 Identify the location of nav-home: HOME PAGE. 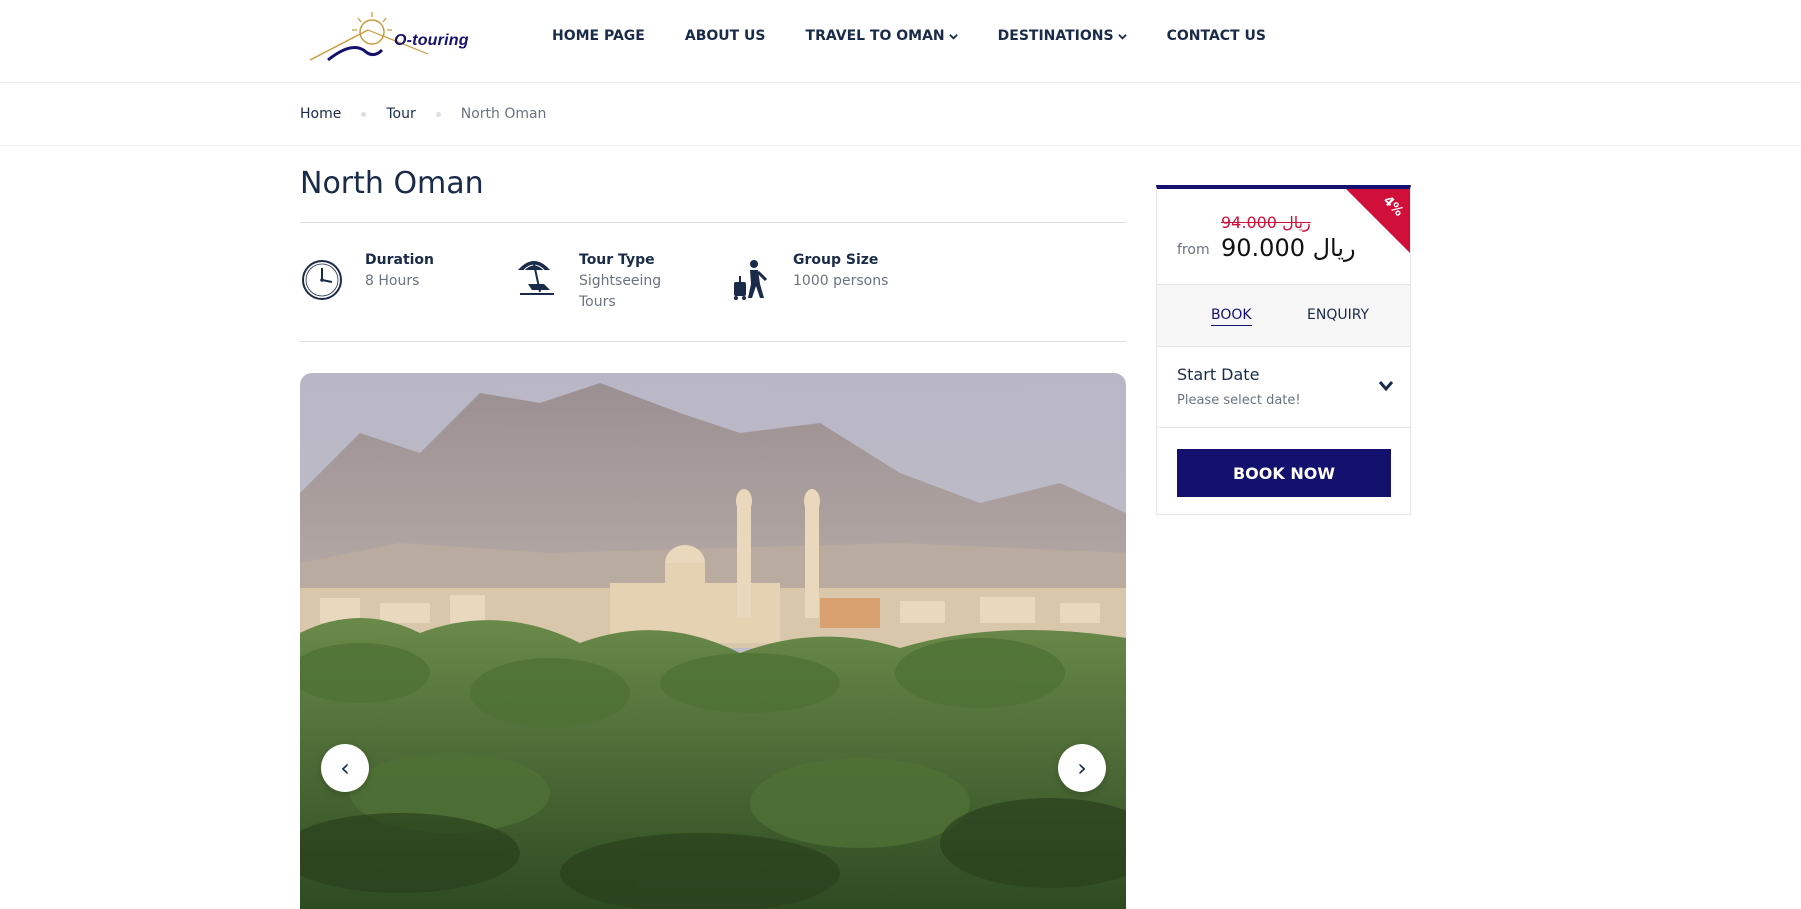
(598, 36).